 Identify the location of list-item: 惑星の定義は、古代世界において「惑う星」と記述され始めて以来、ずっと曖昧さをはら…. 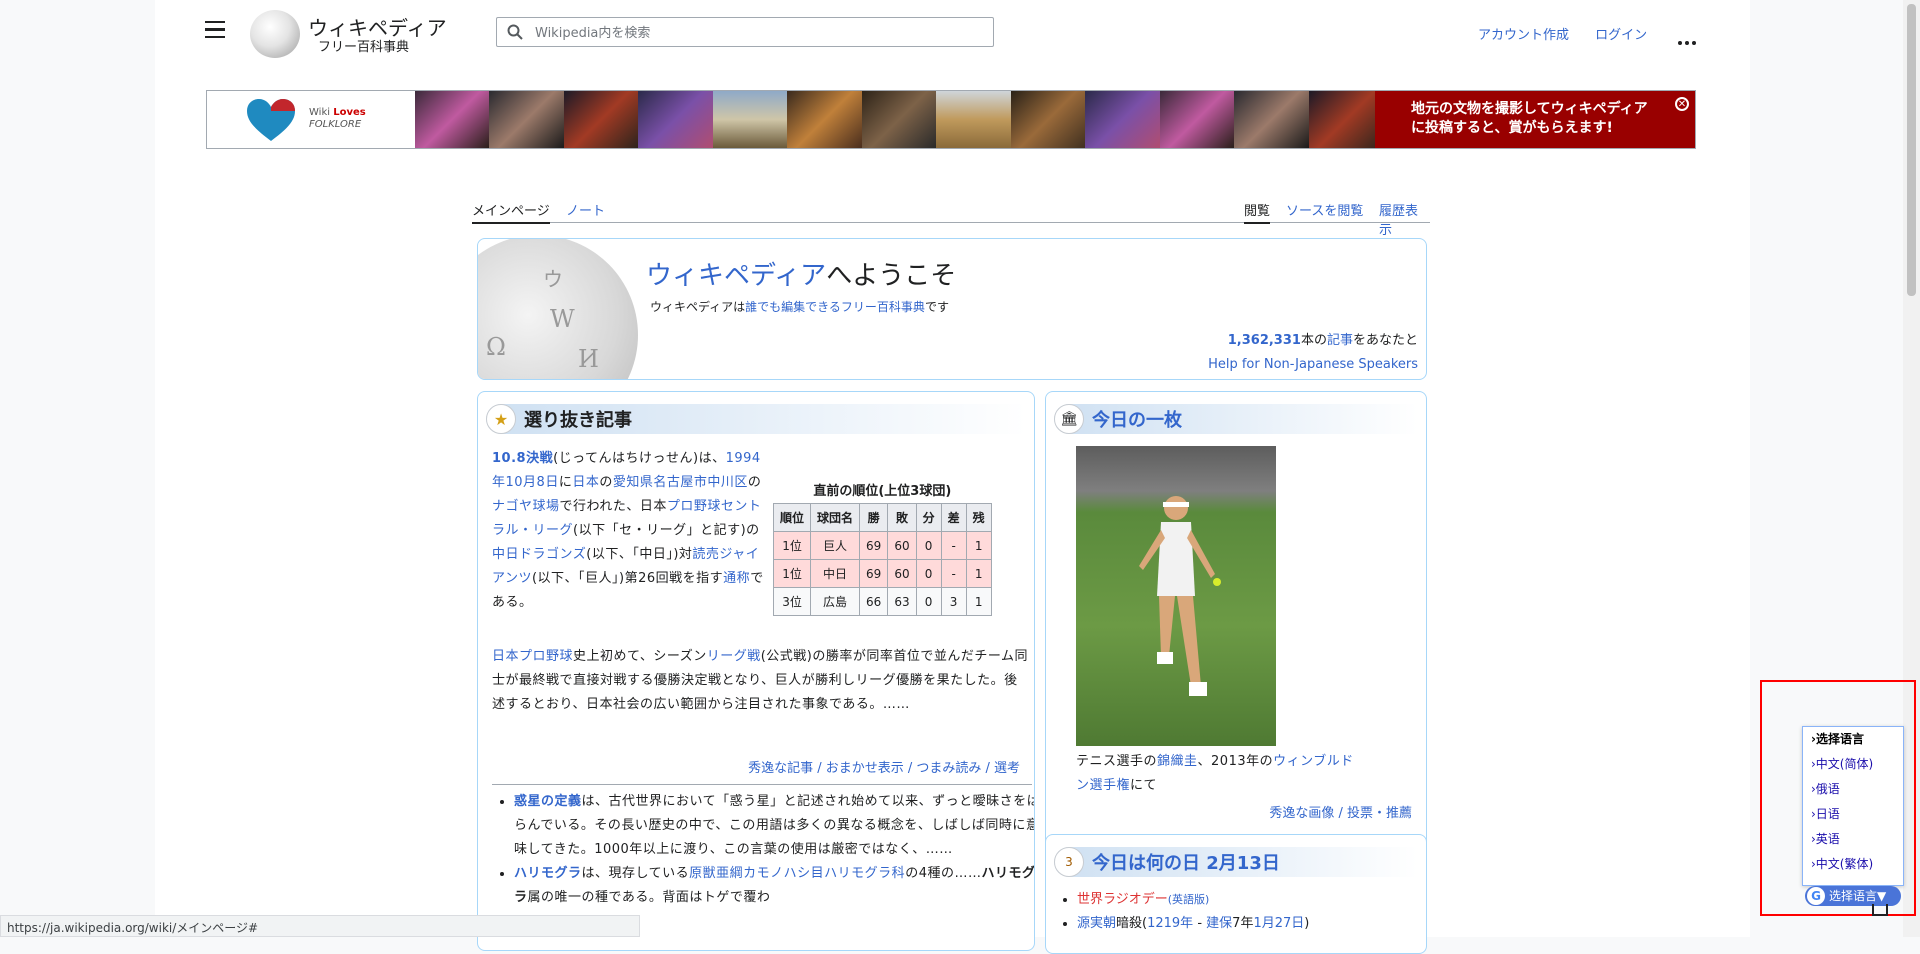
(774, 826).